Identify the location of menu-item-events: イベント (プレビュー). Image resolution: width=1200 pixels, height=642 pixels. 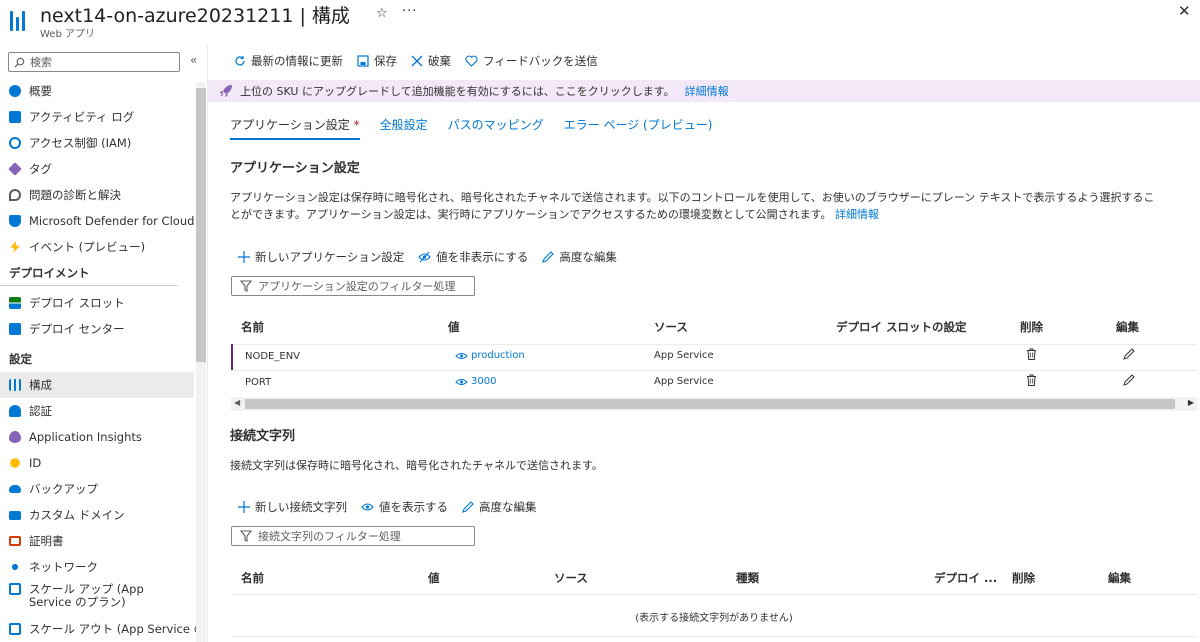
(97, 247).